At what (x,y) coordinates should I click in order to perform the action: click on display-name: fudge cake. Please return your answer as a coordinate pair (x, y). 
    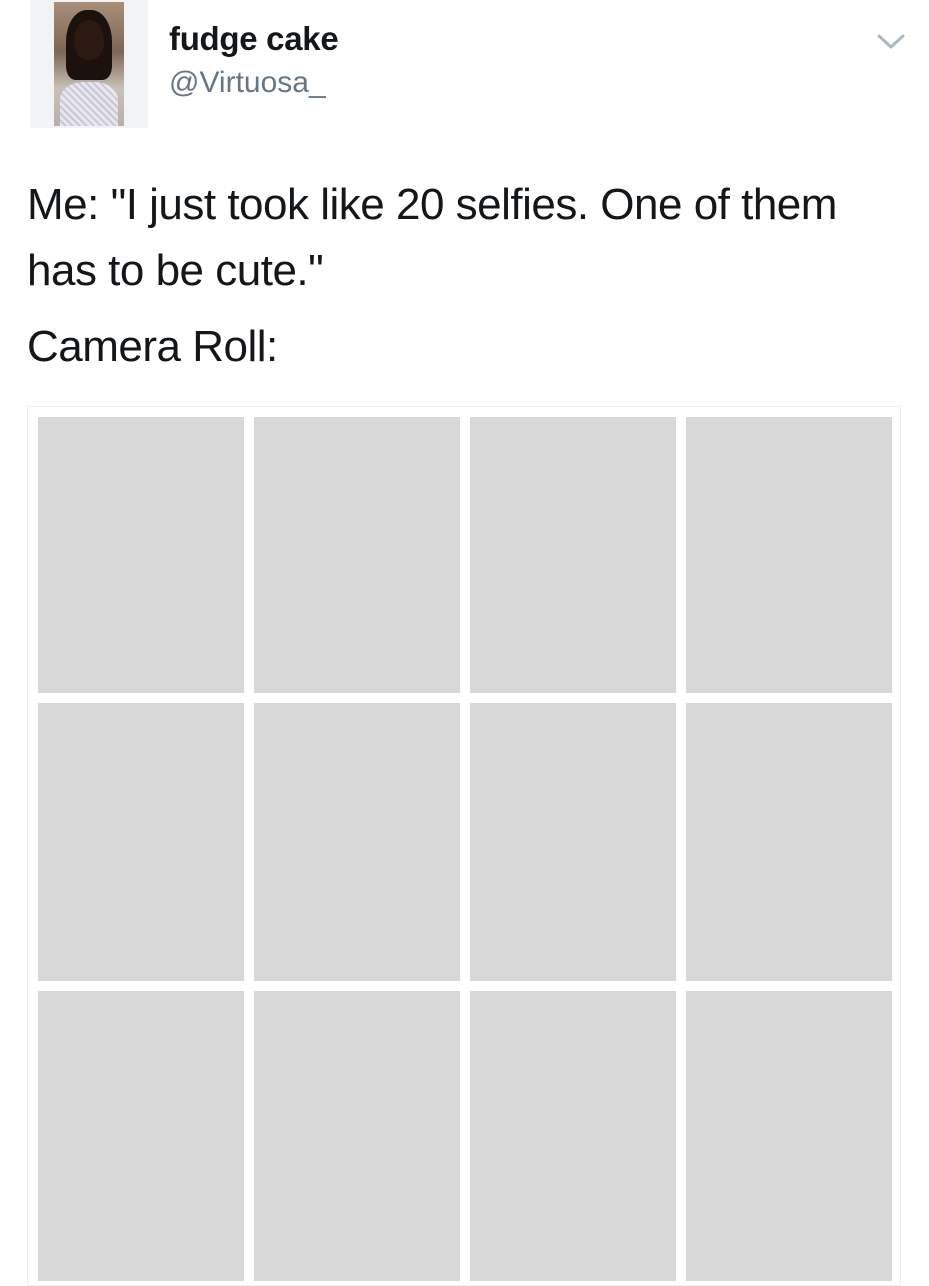
    Looking at the image, I should click on (254, 39).